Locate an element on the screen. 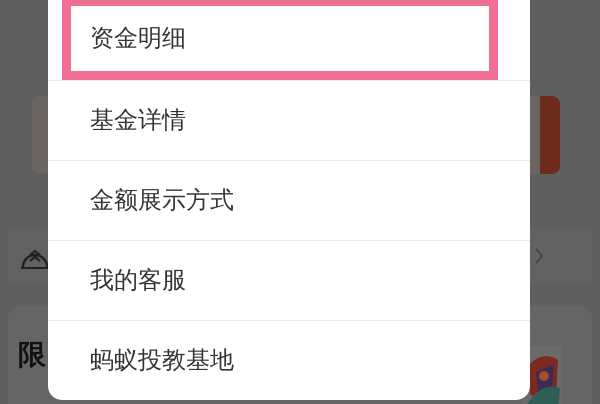 Image resolution: width=600 pixels, height=404 pixels. card-heading: 限 is located at coordinates (32, 355).